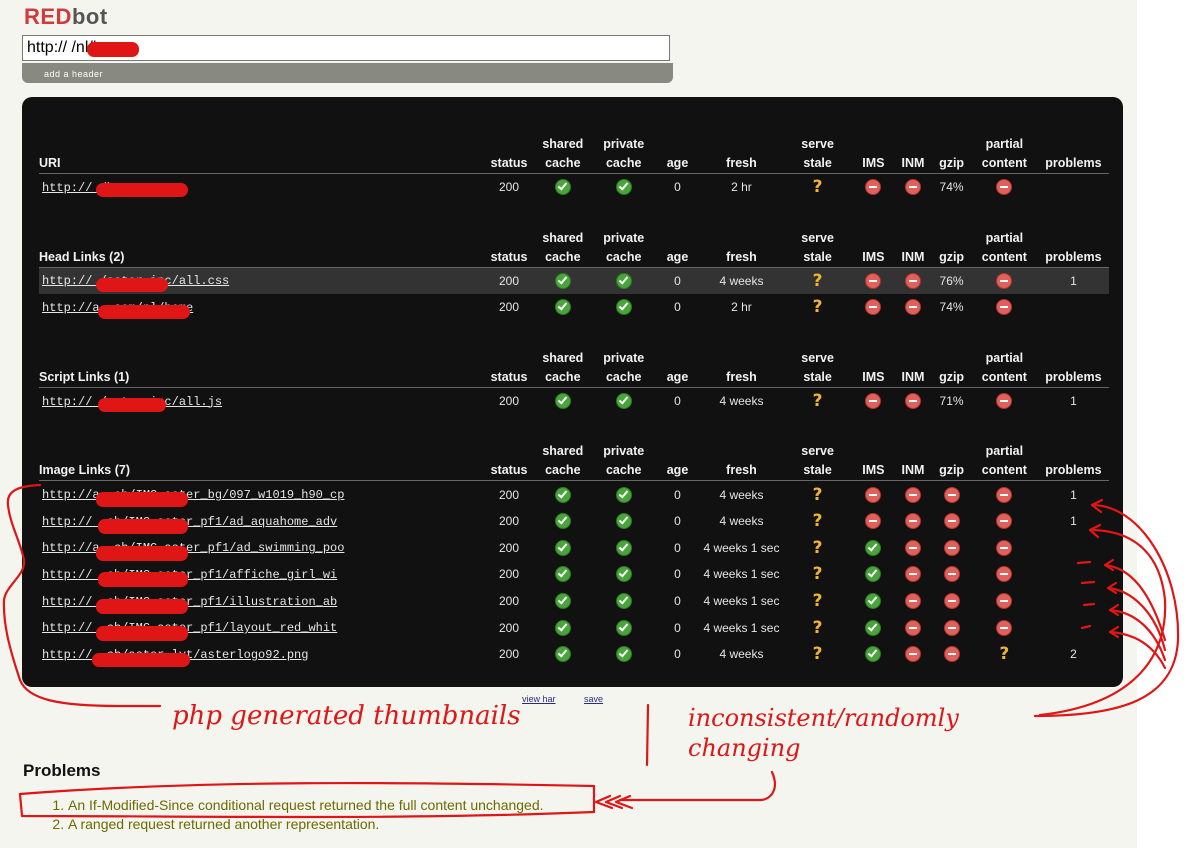 This screenshot has width=1187, height=848. What do you see at coordinates (135, 281) in the screenshot?
I see `resource-link: http:// /aster_inc/all.css` at bounding box center [135, 281].